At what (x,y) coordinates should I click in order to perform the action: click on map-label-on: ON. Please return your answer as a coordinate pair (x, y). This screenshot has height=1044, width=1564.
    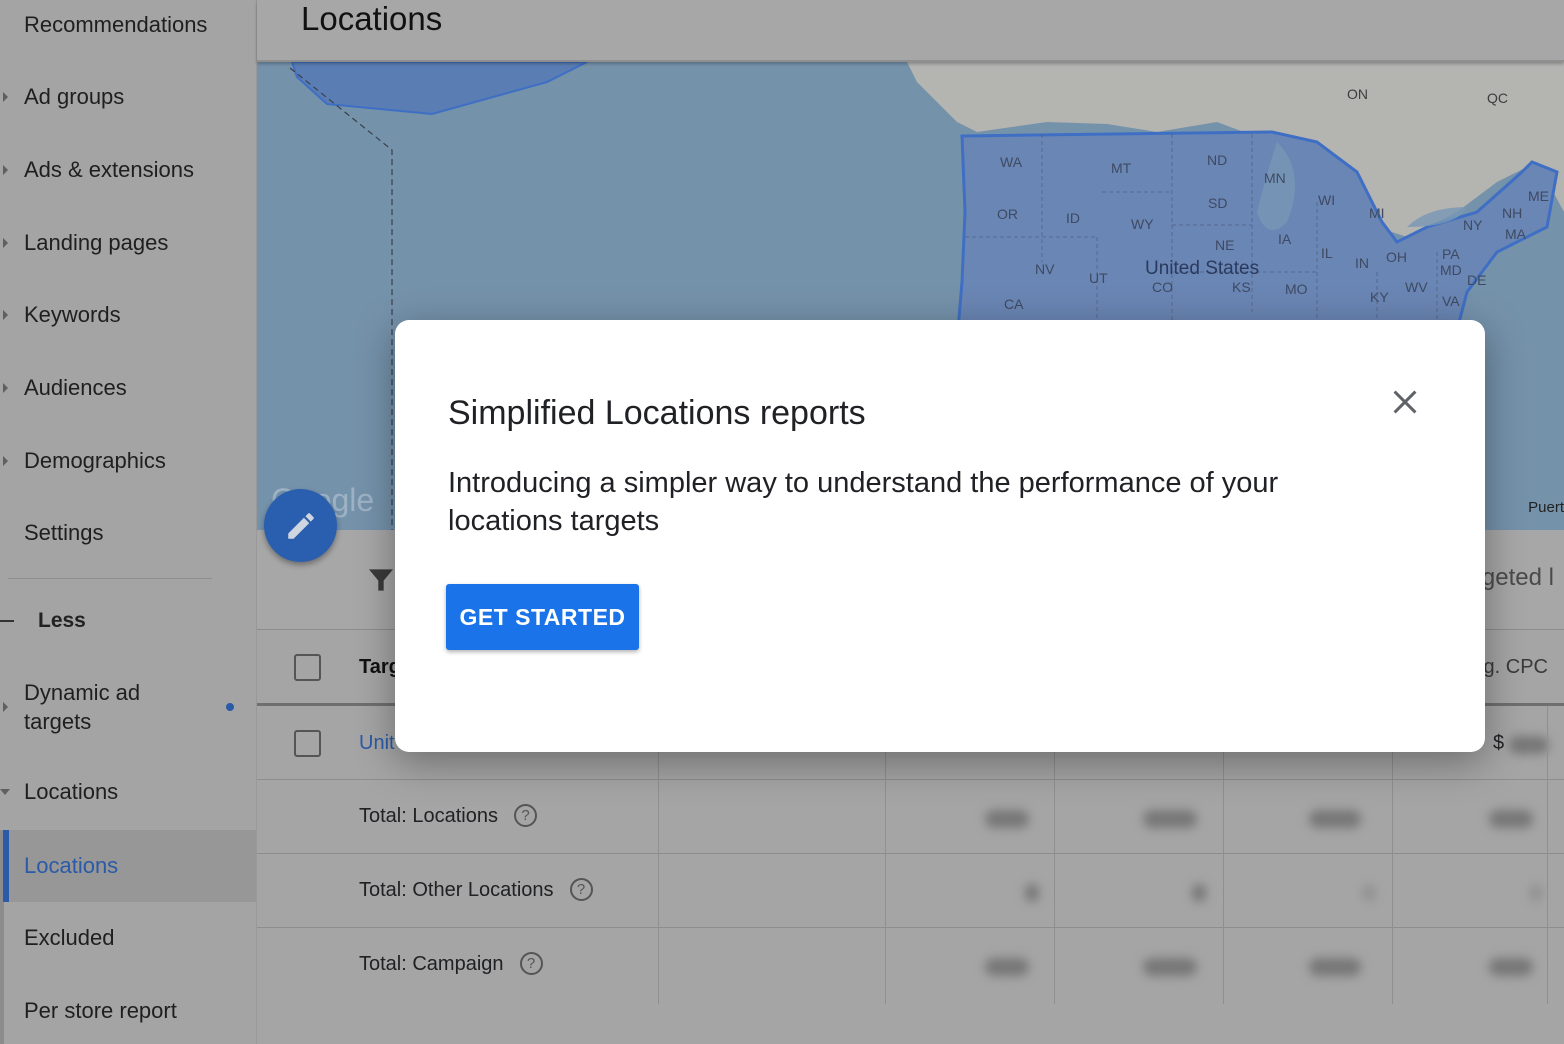
    Looking at the image, I should click on (1357, 94).